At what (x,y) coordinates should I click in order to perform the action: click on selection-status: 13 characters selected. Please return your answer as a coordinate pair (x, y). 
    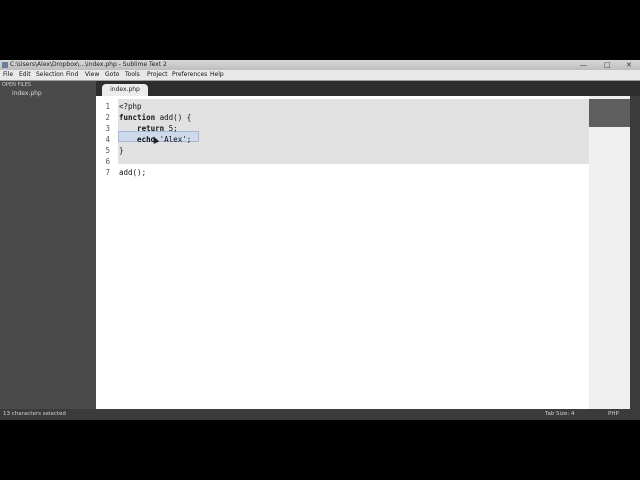
    Looking at the image, I should click on (34, 414).